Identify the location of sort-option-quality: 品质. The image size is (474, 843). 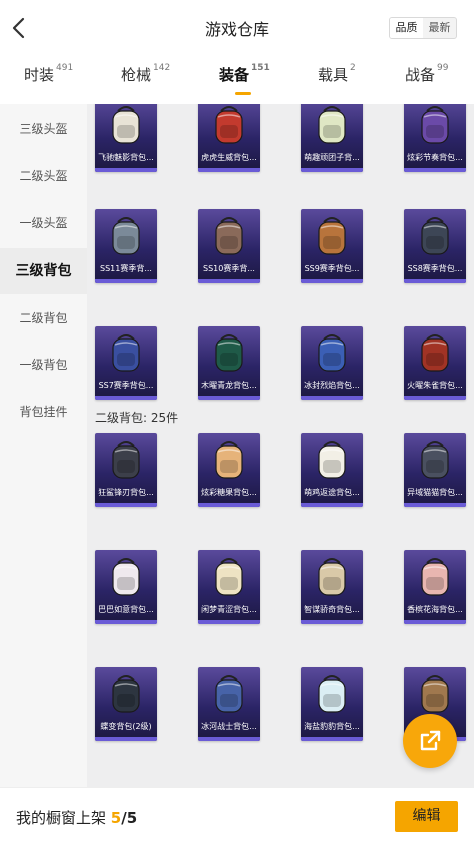
(406, 28).